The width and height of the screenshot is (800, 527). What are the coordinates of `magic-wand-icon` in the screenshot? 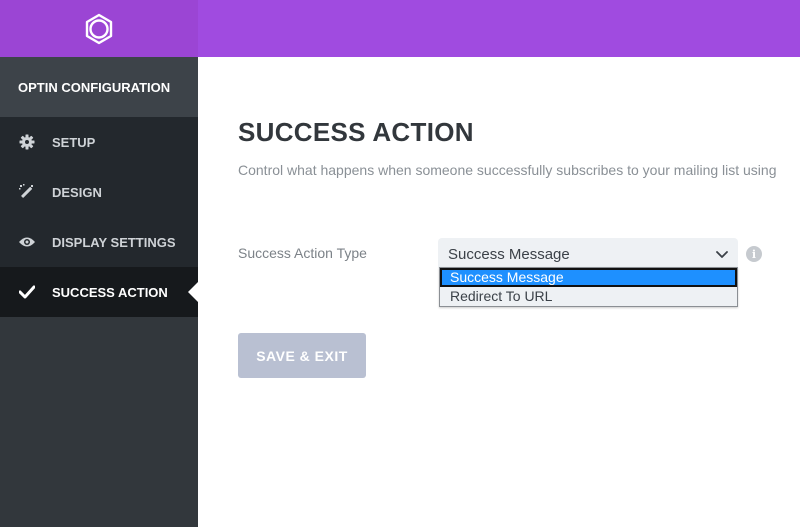 It's located at (27, 192).